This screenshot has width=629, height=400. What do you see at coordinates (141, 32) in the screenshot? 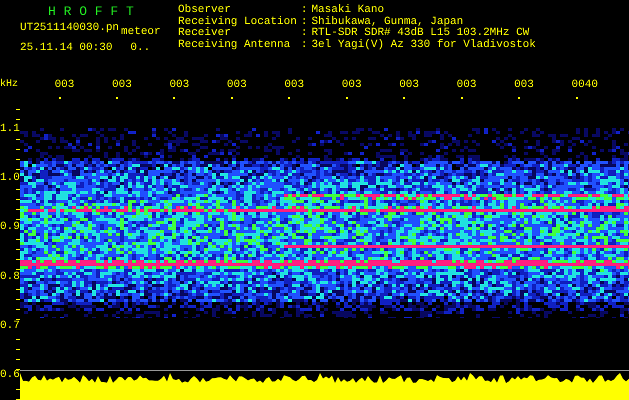
I see `mode-label: meteor` at bounding box center [141, 32].